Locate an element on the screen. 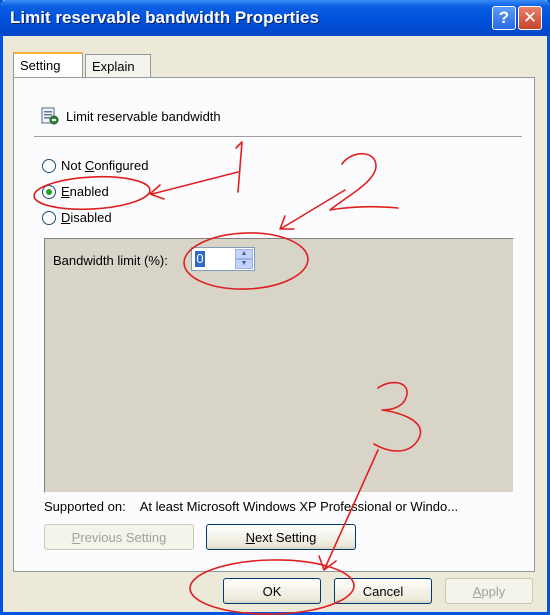  radio-not-configured: Not Configured is located at coordinates (95, 165).